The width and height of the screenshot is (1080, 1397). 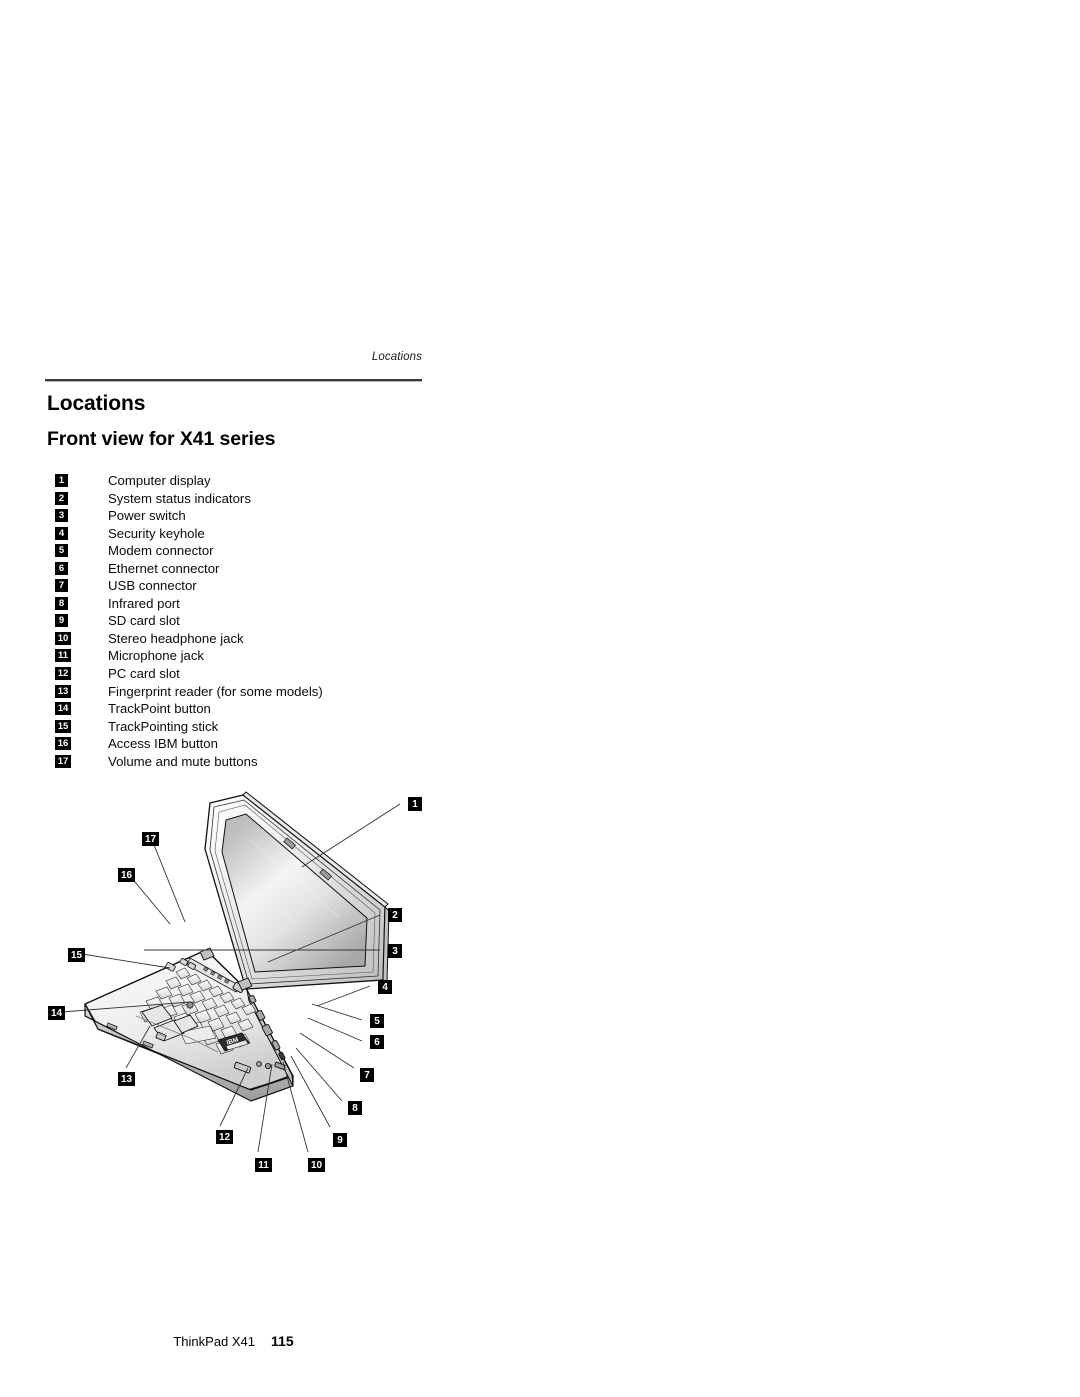 I want to click on legend-item: 8 Infrared port, so click(x=240, y=605).